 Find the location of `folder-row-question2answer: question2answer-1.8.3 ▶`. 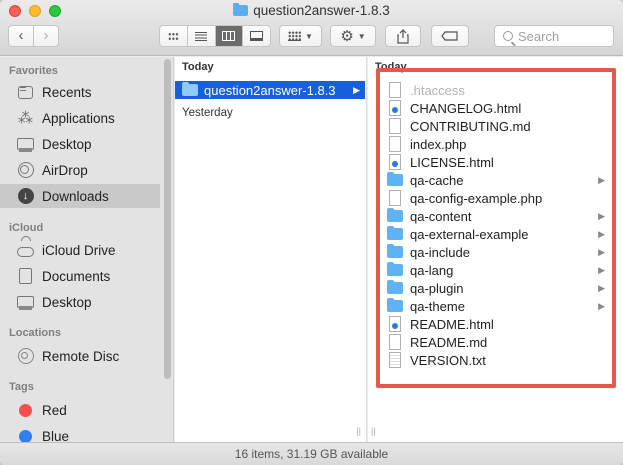

folder-row-question2answer: question2answer-1.8.3 ▶ is located at coordinates (270, 90).